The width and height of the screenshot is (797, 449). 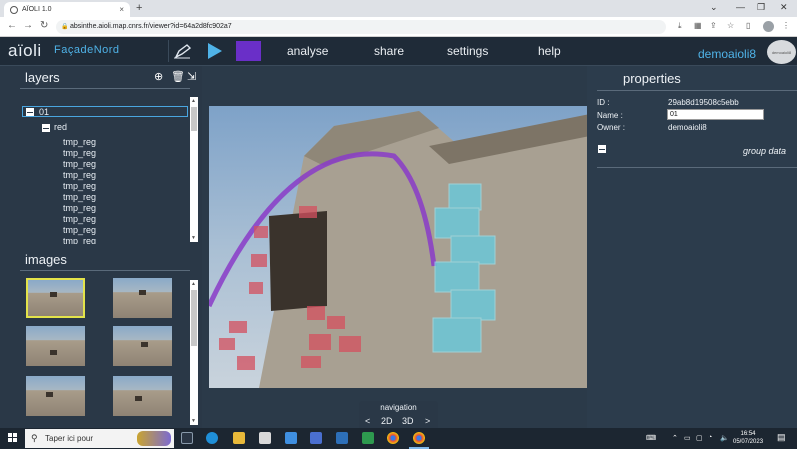 I want to click on add-layer-icon: ⊕, so click(x=158, y=76).